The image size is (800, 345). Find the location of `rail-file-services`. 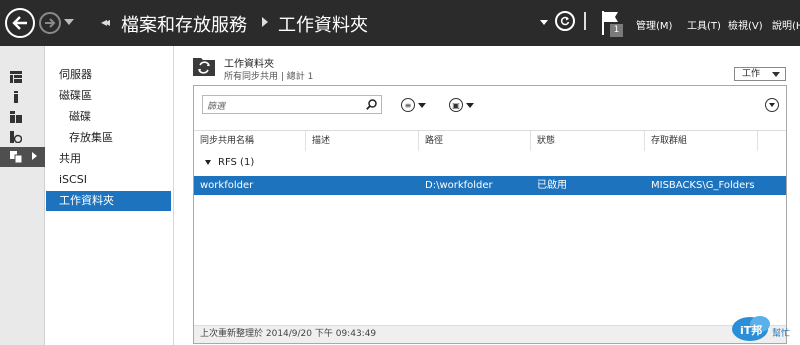

rail-file-services is located at coordinates (22, 137).